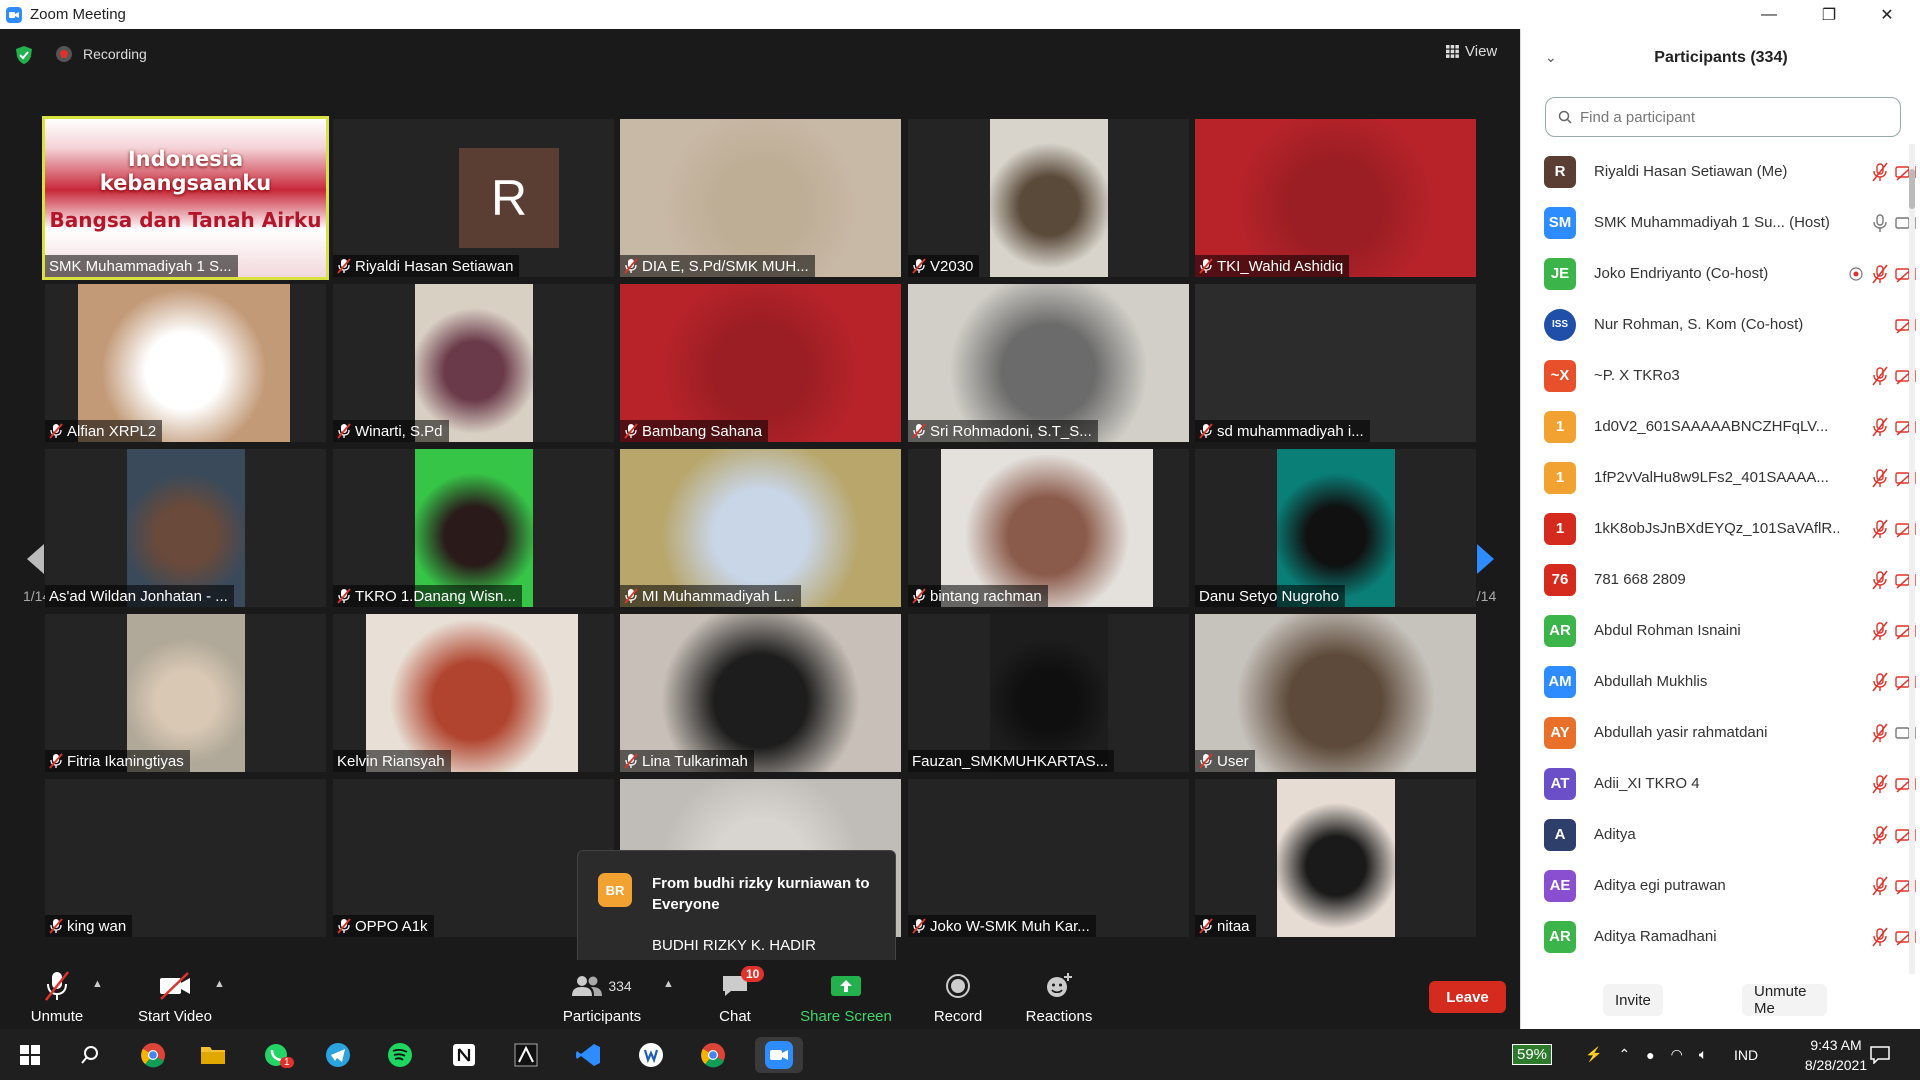 This screenshot has width=1920, height=1080. Describe the element at coordinates (1624, 1054) in the screenshot. I see `show-hidden-icons-chevron-icon: ⌃` at that location.